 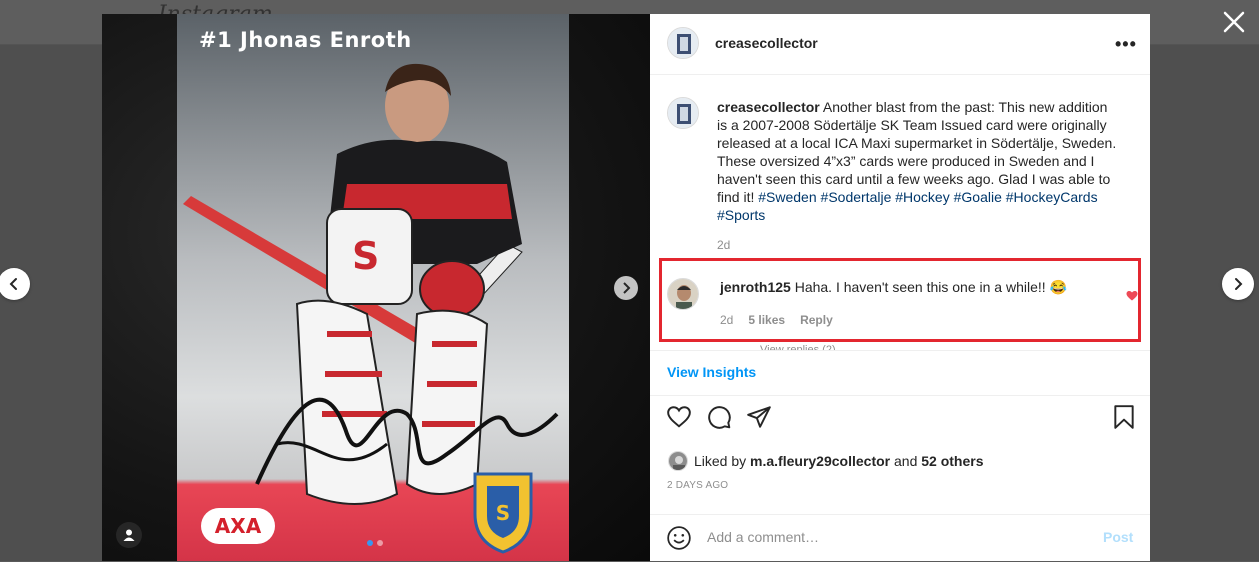 I want to click on comment-meta: 2d 5 likes Reply, so click(x=776, y=320).